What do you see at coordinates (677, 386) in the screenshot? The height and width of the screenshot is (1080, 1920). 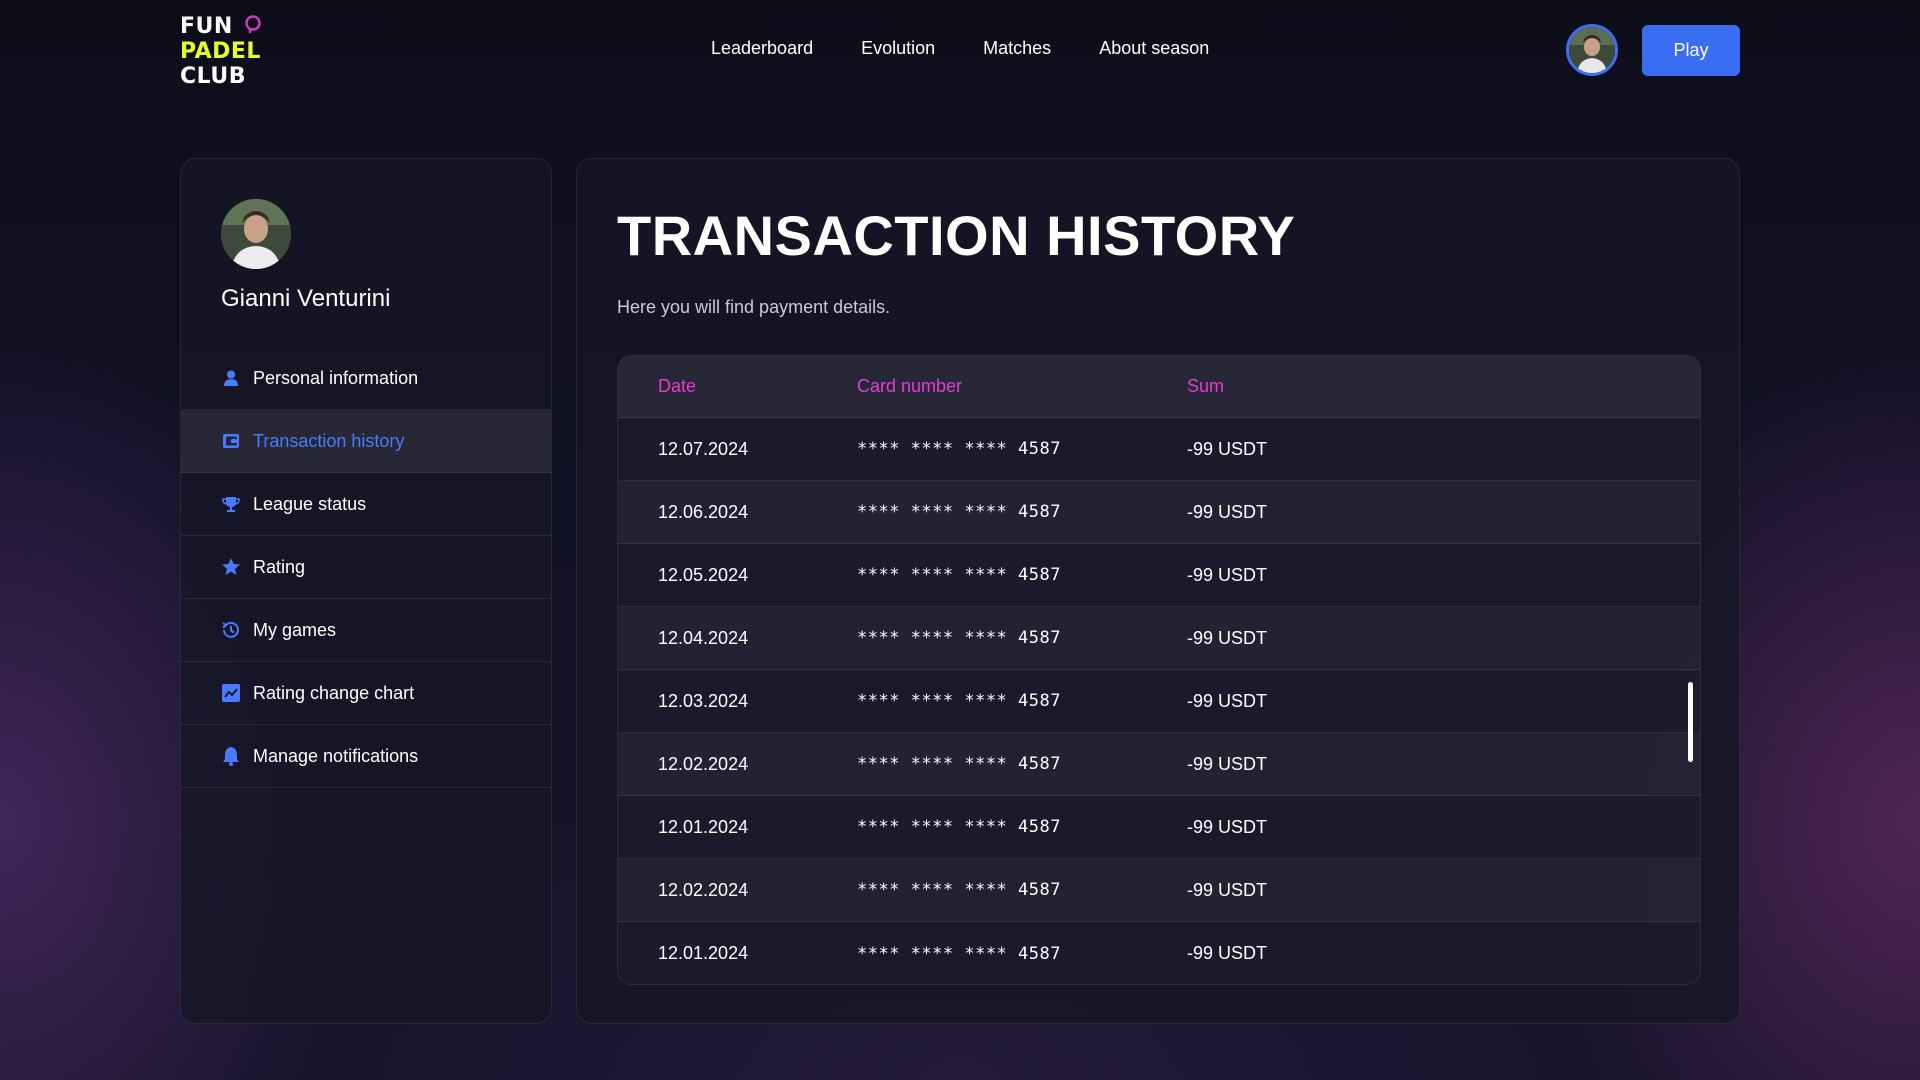 I see `column-header-date: Date` at bounding box center [677, 386].